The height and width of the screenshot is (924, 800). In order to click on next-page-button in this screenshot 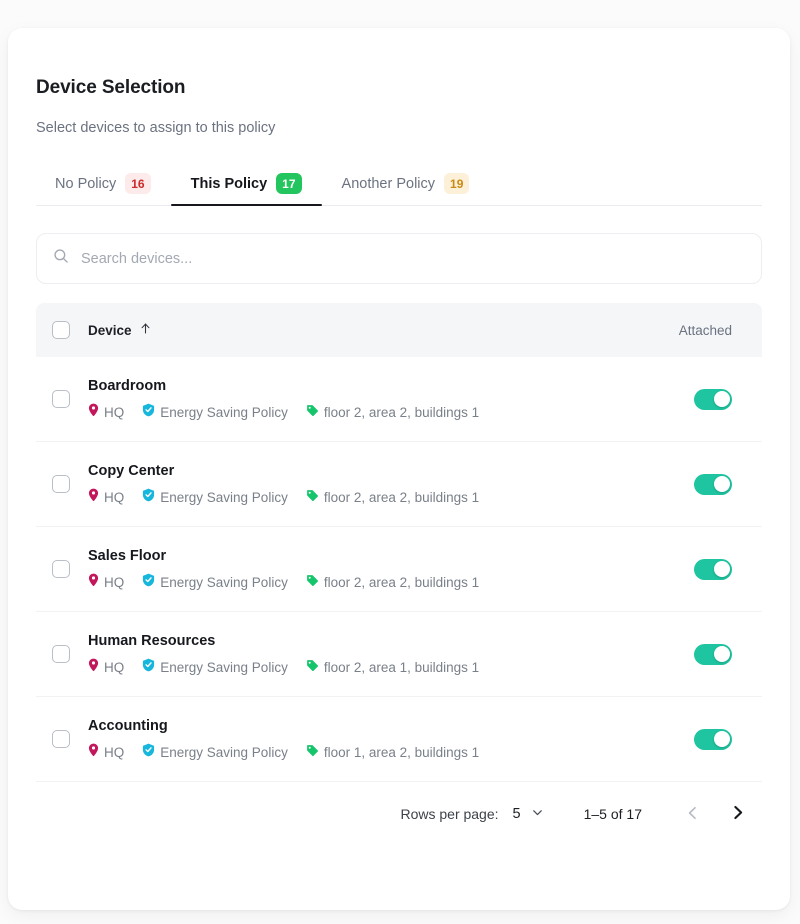, I will do `click(737, 814)`.